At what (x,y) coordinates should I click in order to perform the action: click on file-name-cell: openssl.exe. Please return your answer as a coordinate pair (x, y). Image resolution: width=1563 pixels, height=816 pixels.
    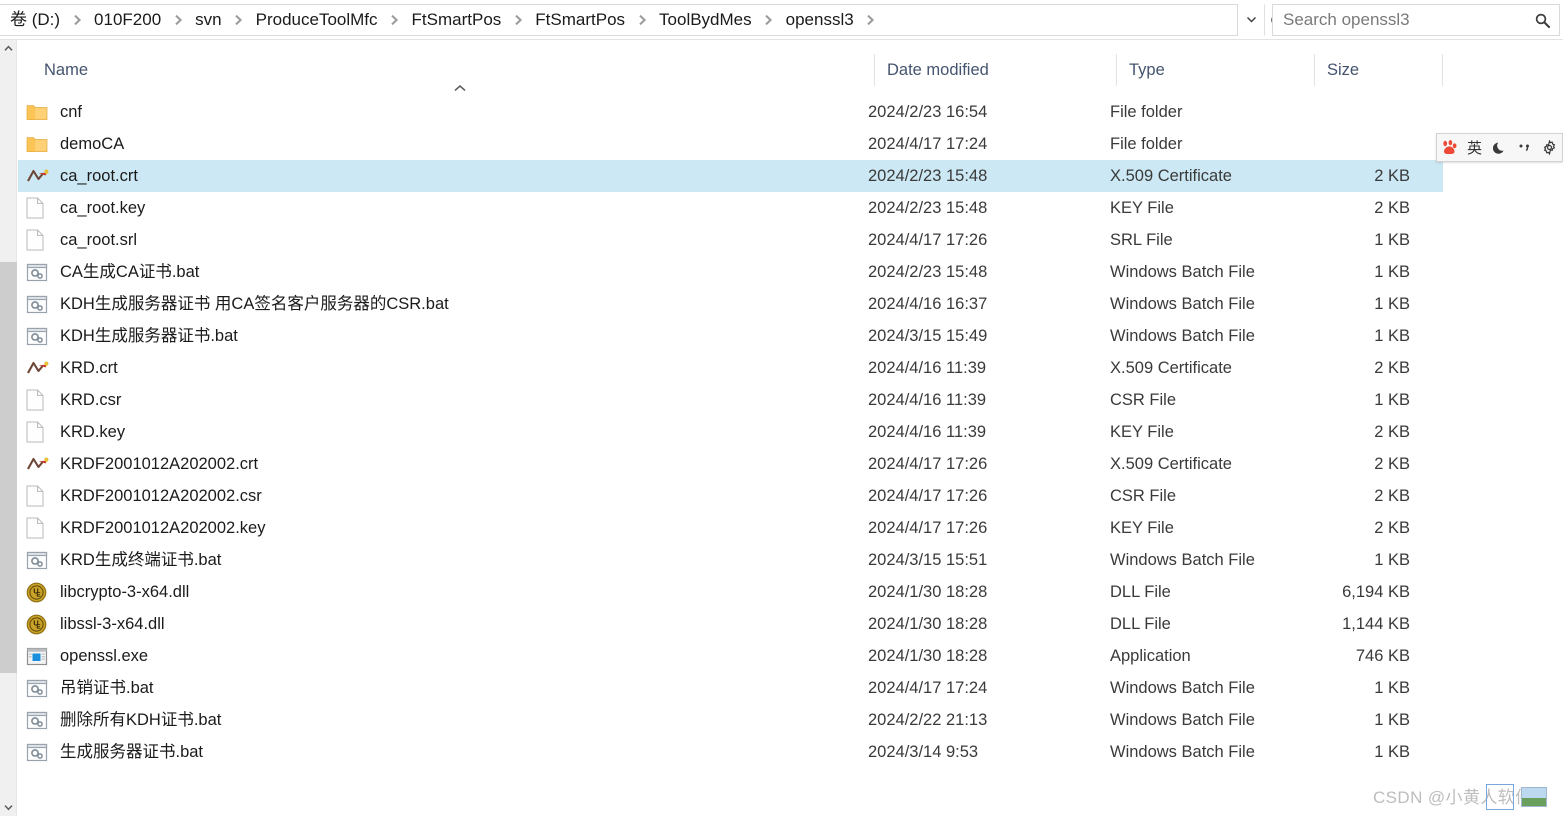
    Looking at the image, I should click on (437, 656).